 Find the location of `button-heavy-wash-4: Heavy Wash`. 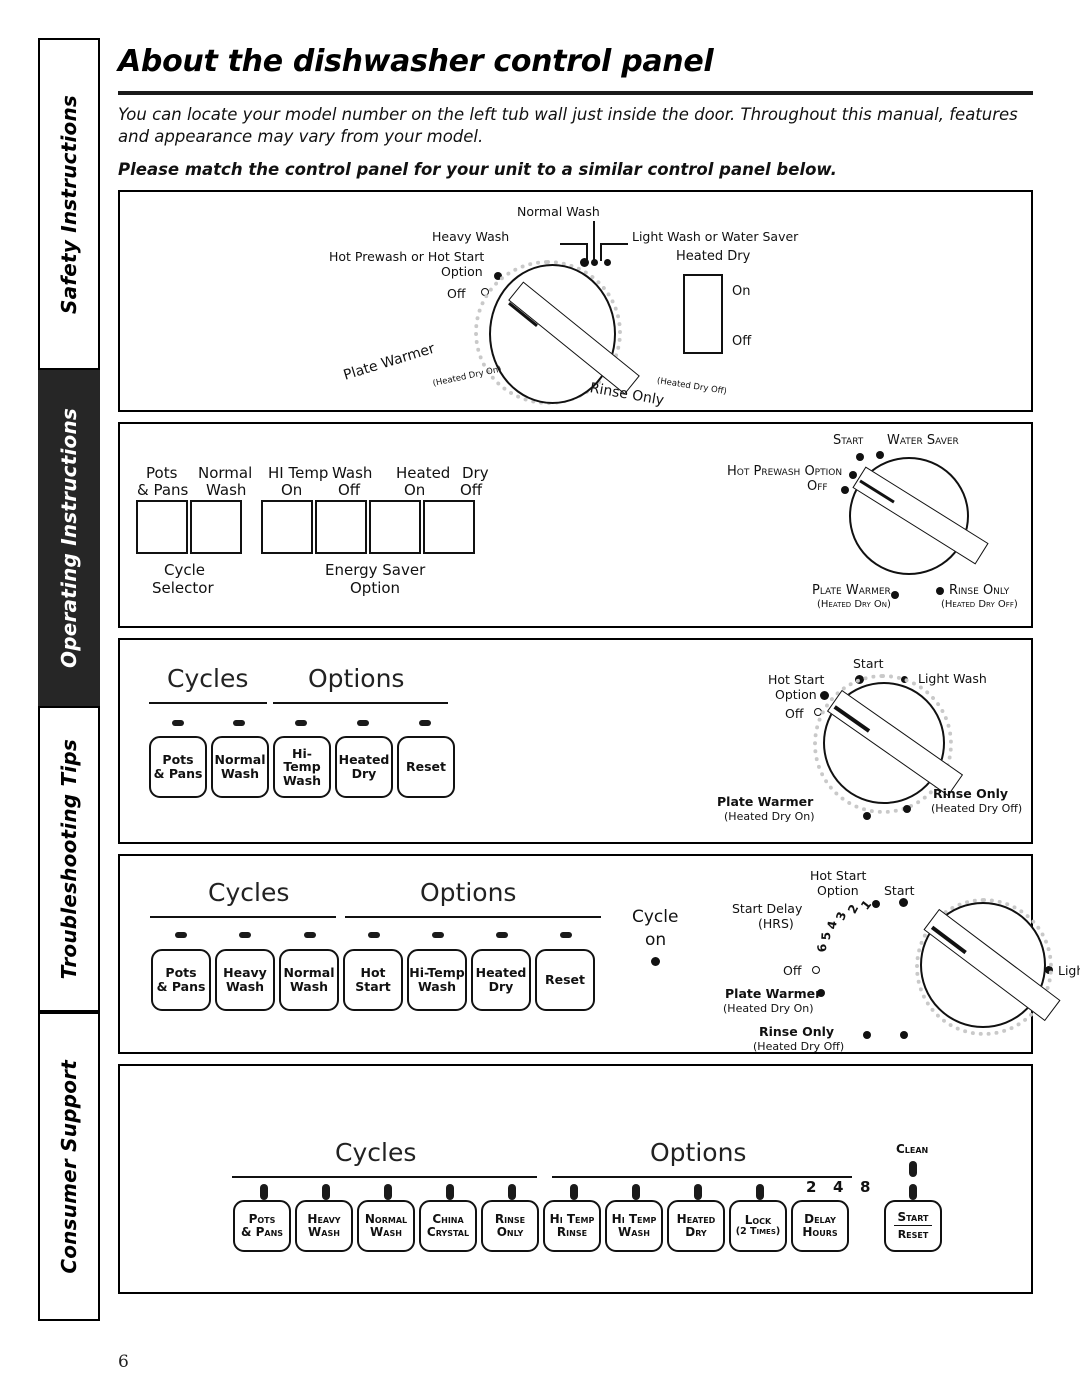

button-heavy-wash-4: Heavy Wash is located at coordinates (245, 979).